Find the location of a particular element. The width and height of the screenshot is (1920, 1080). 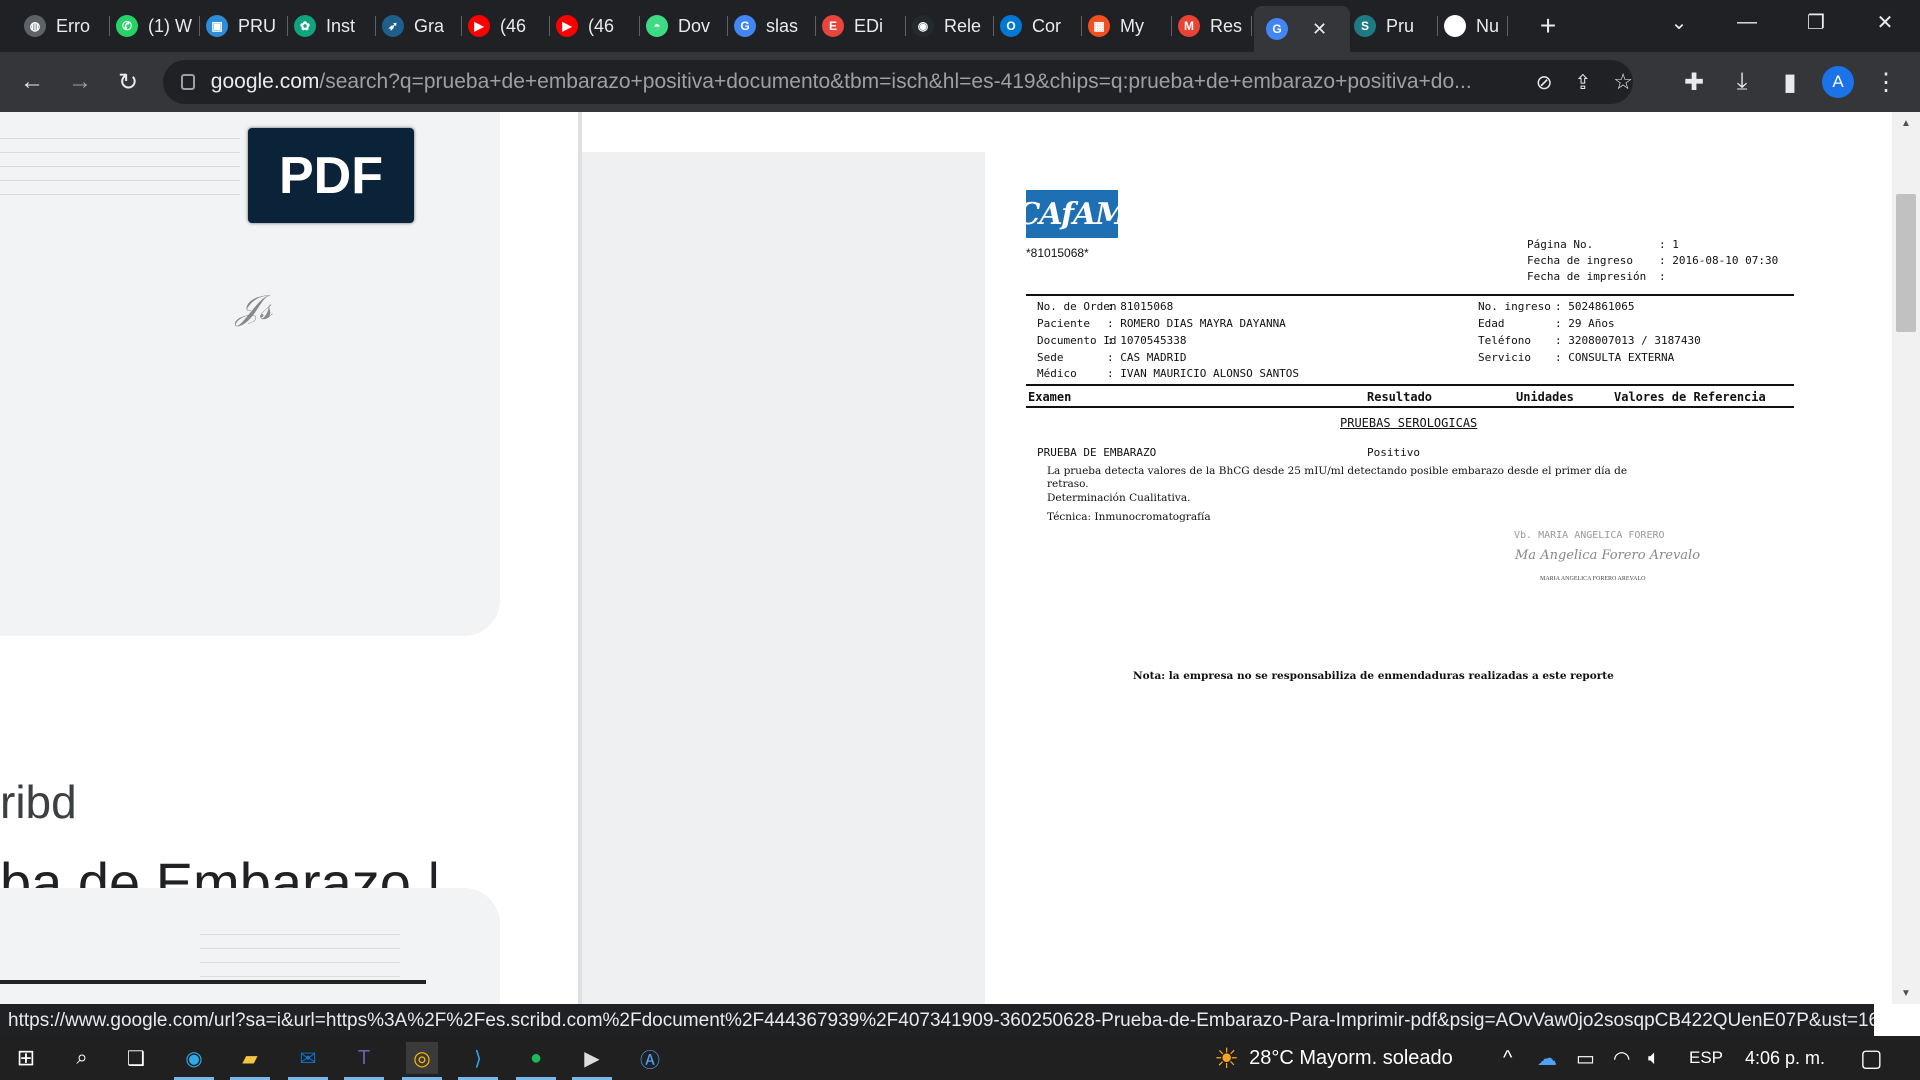

back-button: ← is located at coordinates (32, 82).